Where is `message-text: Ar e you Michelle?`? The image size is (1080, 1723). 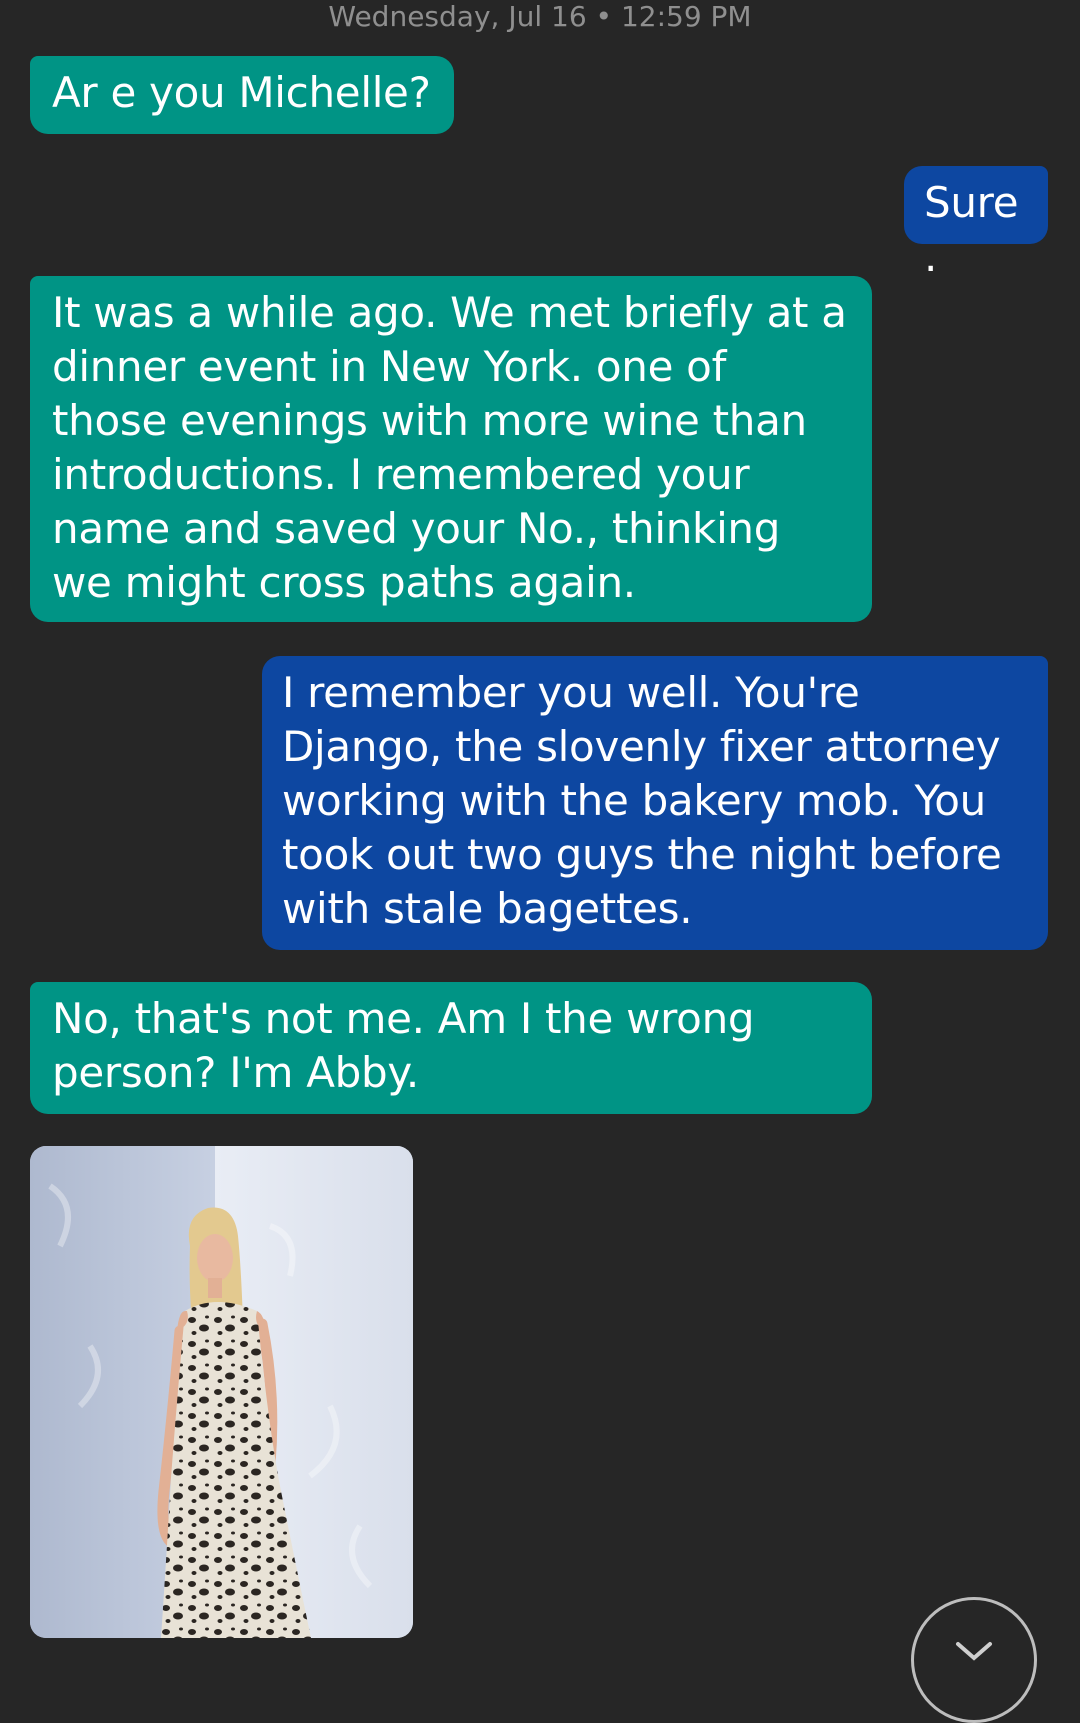
message-text: Ar e you Michelle? is located at coordinates (241, 92).